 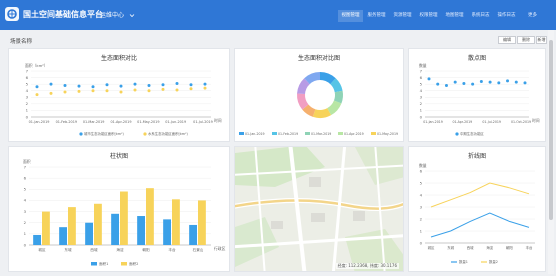 I want to click on legend-label: 01-Mar-2019, so click(x=321, y=134).